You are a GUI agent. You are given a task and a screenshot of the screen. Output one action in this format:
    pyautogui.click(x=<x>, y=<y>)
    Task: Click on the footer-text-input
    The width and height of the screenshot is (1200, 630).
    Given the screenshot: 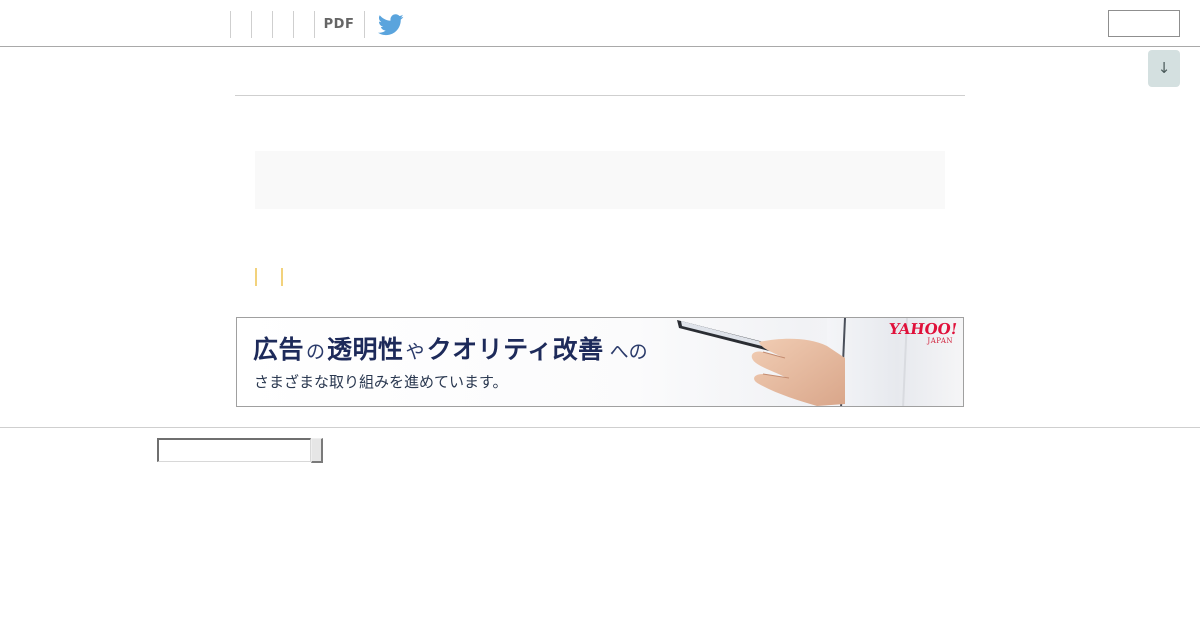 What is the action you would take?
    pyautogui.click(x=234, y=450)
    